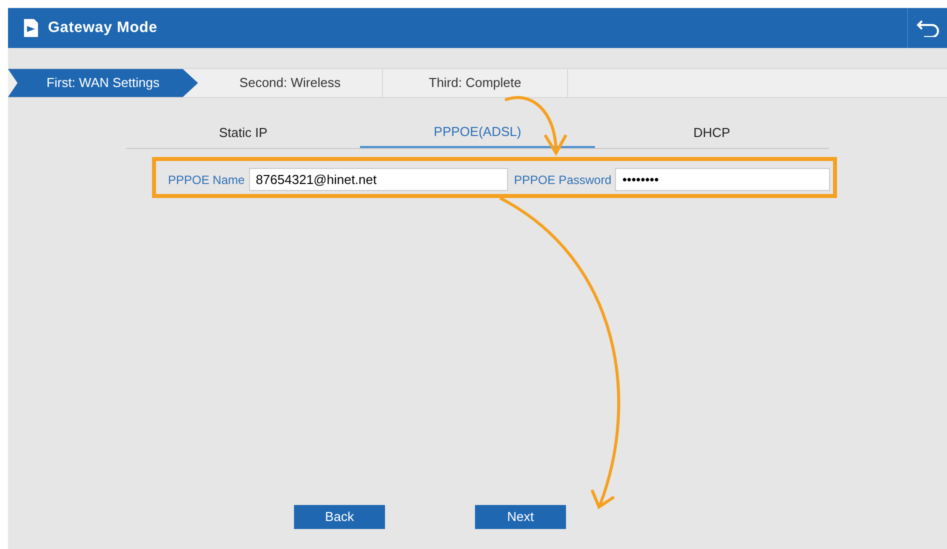  I want to click on field-label: PPPOE Name, so click(206, 180).